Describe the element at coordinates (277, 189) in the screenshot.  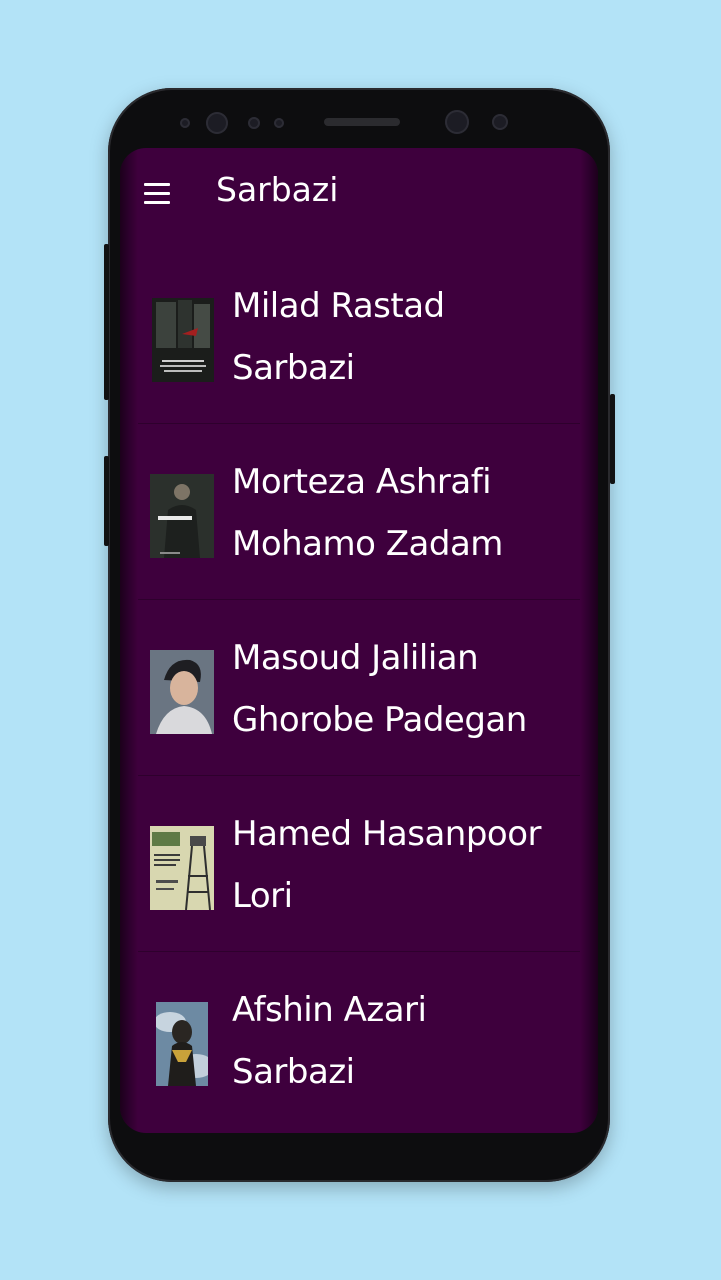
I see `page-title: Sarbazi` at that location.